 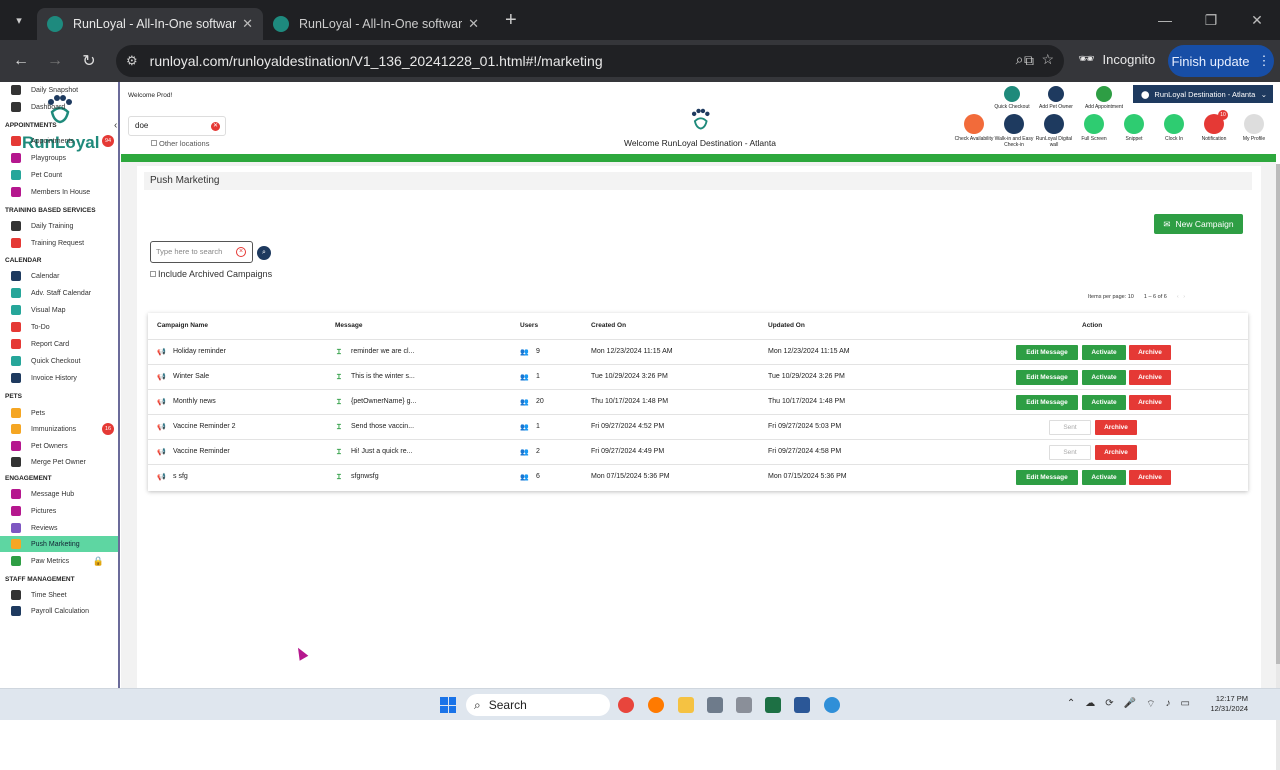 I want to click on sidebar-item: Daily Snapshot, so click(x=59, y=90).